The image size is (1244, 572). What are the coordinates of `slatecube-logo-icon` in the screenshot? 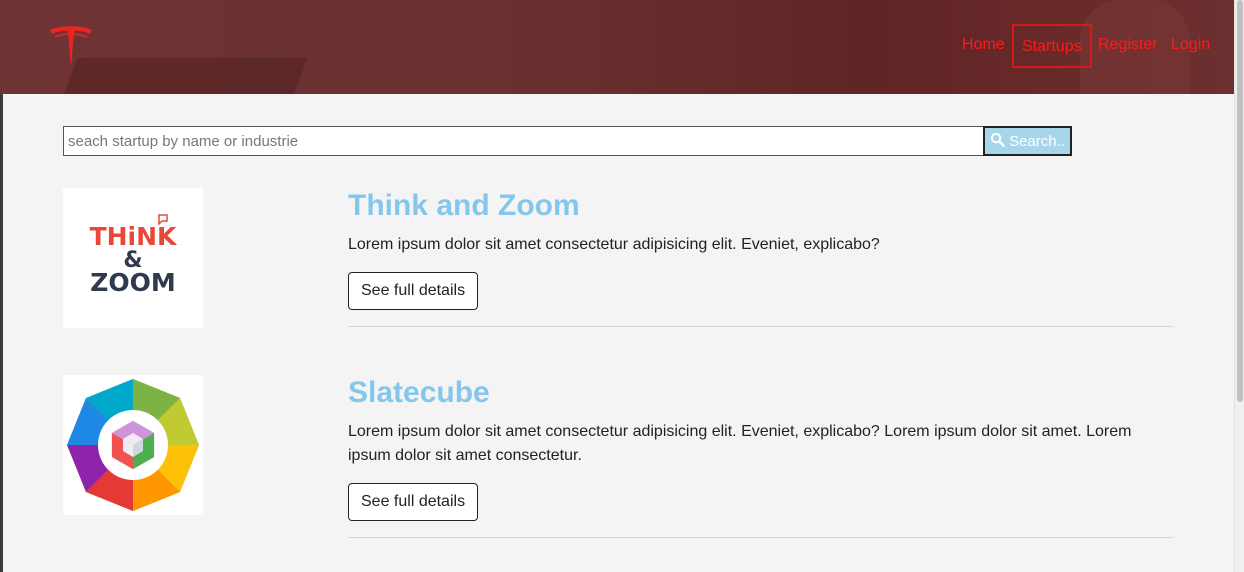 It's located at (133, 445).